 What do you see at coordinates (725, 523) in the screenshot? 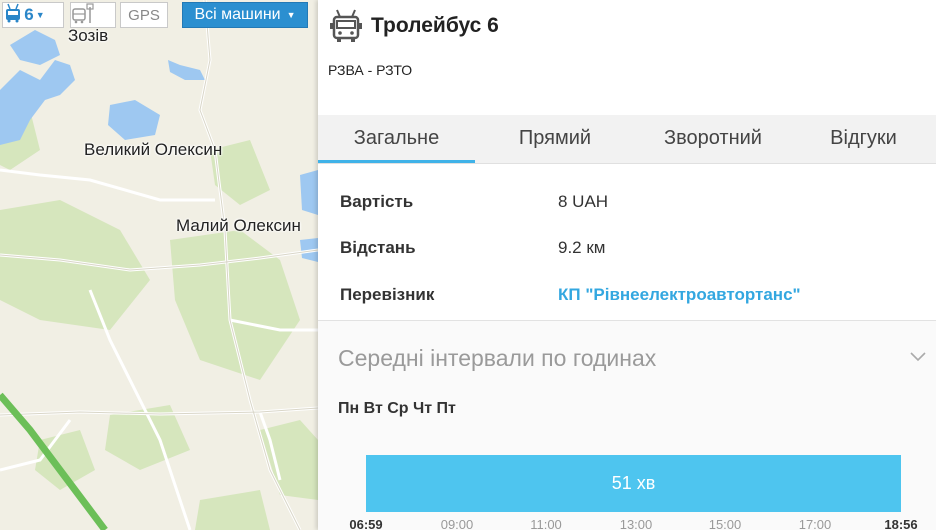
I see `axis-tick-label: 15:00` at bounding box center [725, 523].